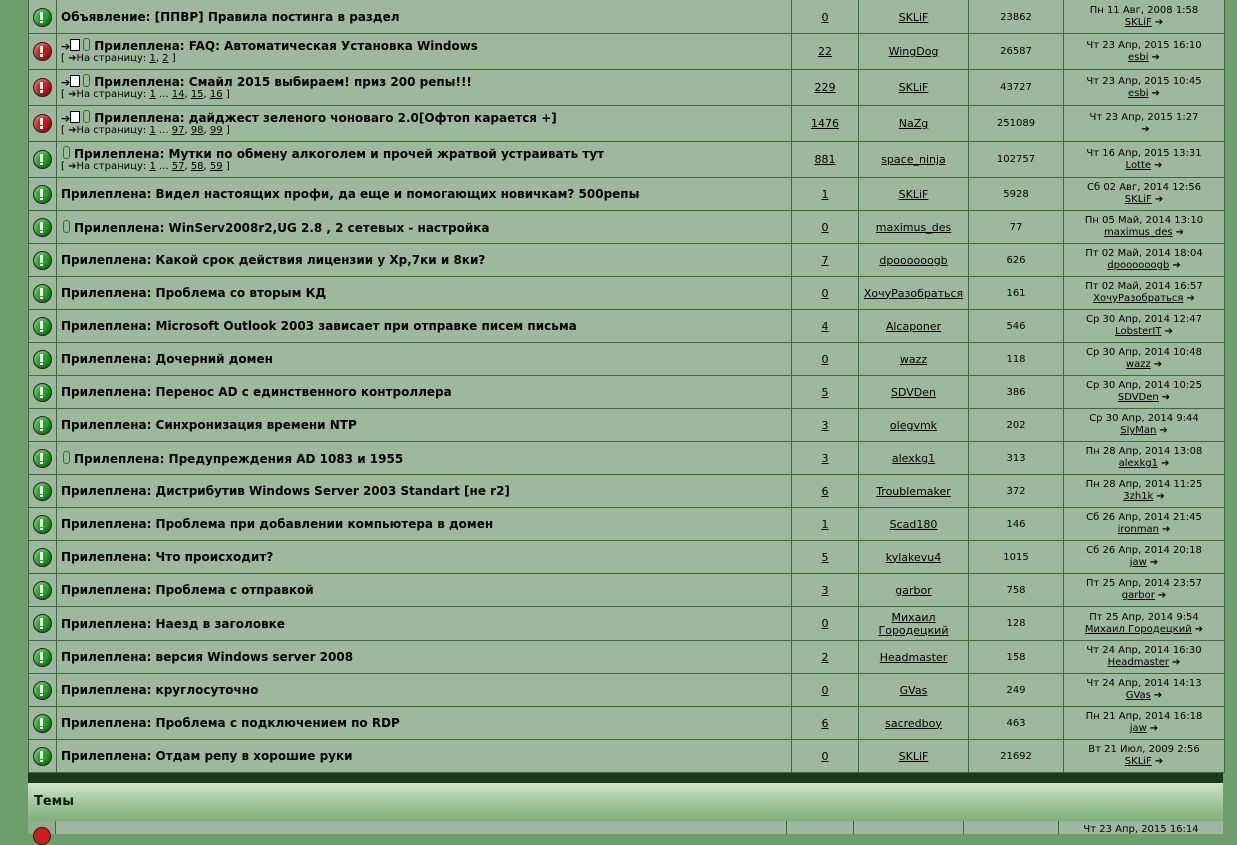  What do you see at coordinates (1138, 364) in the screenshot?
I see `last-post-author-link: wazz` at bounding box center [1138, 364].